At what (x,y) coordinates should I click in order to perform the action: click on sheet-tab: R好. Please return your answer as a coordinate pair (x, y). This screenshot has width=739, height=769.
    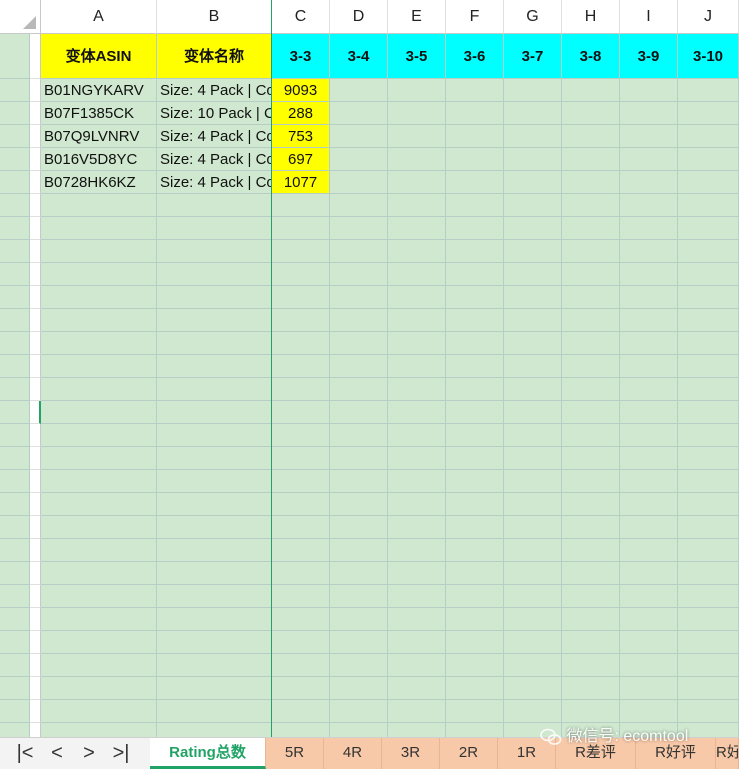
    Looking at the image, I should click on (727, 753).